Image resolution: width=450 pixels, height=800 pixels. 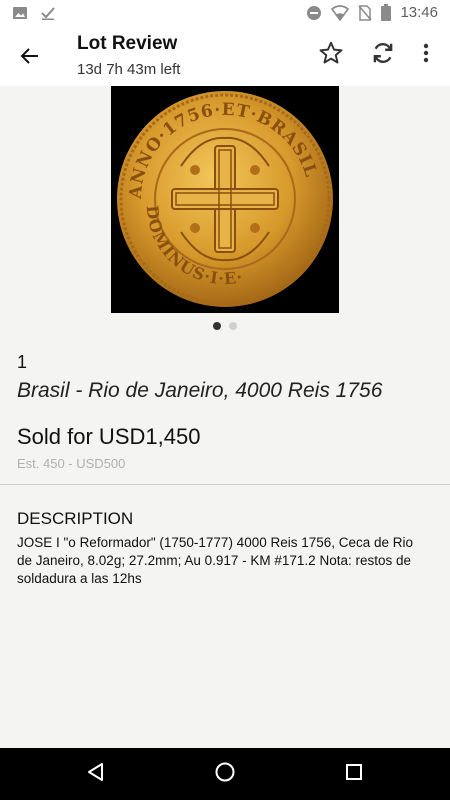 I want to click on lot-title: Brasil - Rio de Janeiro, 4000 Reis 1756, so click(x=200, y=390).